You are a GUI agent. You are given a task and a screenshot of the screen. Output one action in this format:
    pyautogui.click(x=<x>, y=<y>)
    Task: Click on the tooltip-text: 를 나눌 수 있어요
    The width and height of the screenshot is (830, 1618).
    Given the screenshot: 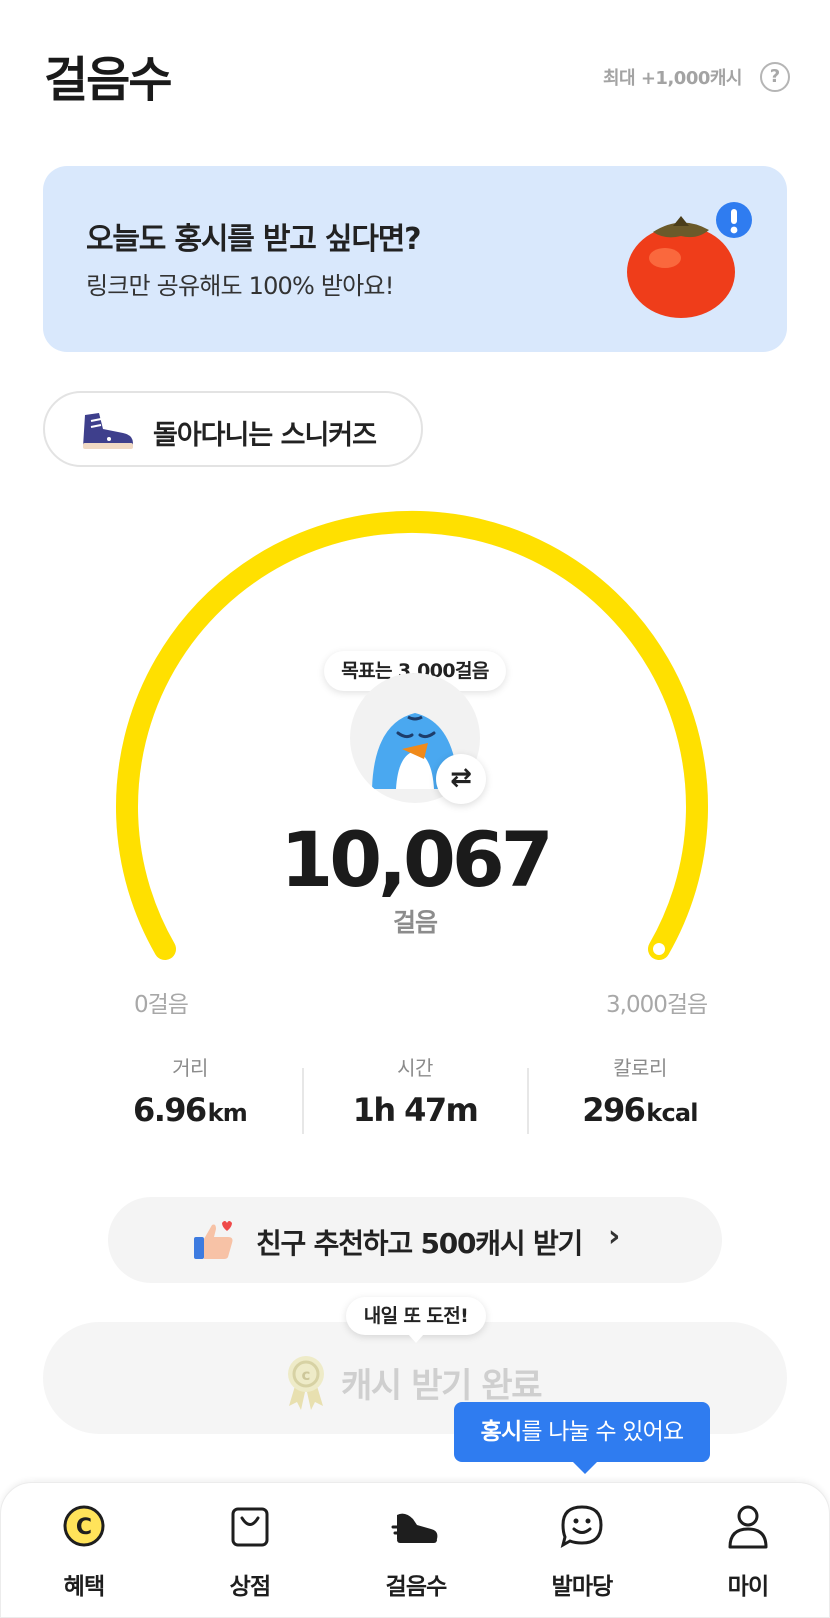 What is the action you would take?
    pyautogui.click(x=602, y=1432)
    